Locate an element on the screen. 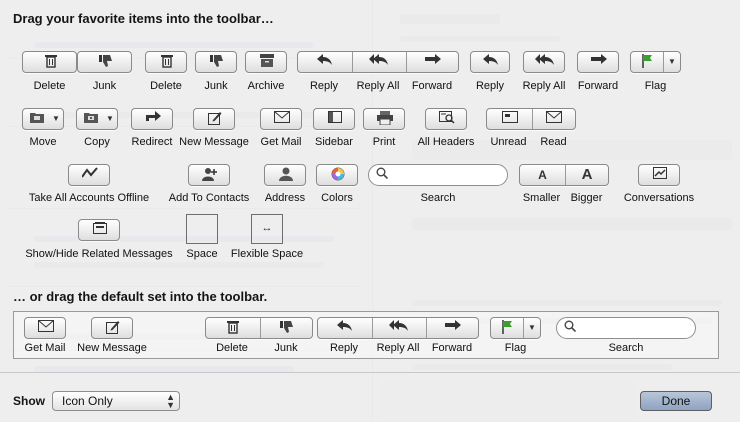  default-reply-group is located at coordinates (398, 328).